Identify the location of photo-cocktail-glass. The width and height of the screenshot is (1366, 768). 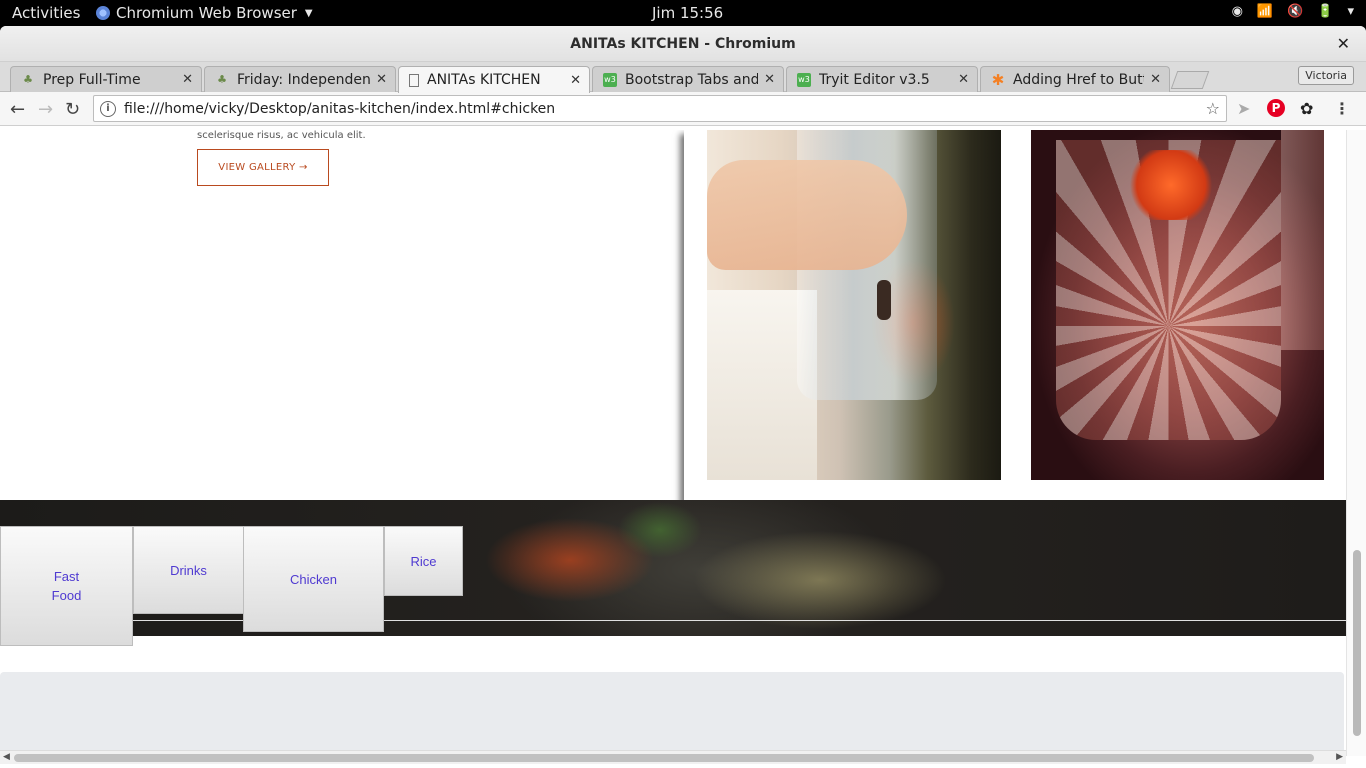
(1177, 305).